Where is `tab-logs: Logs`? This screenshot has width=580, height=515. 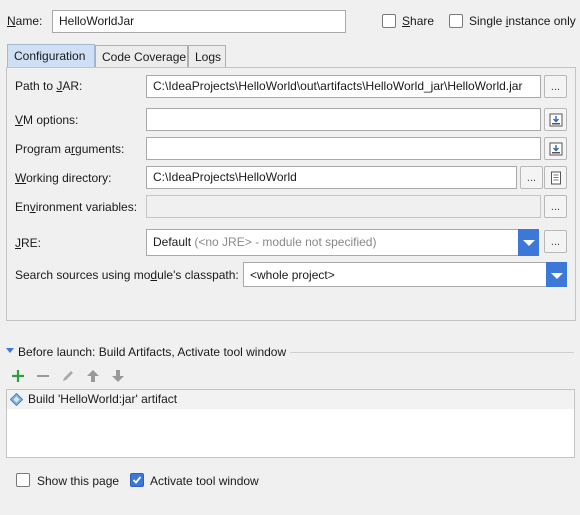
tab-logs: Logs is located at coordinates (207, 56).